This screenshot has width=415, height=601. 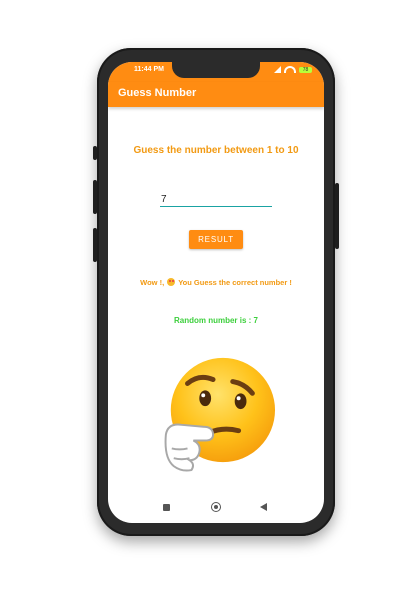 What do you see at coordinates (171, 282) in the screenshot?
I see `heart-eyes-emoji-icon` at bounding box center [171, 282].